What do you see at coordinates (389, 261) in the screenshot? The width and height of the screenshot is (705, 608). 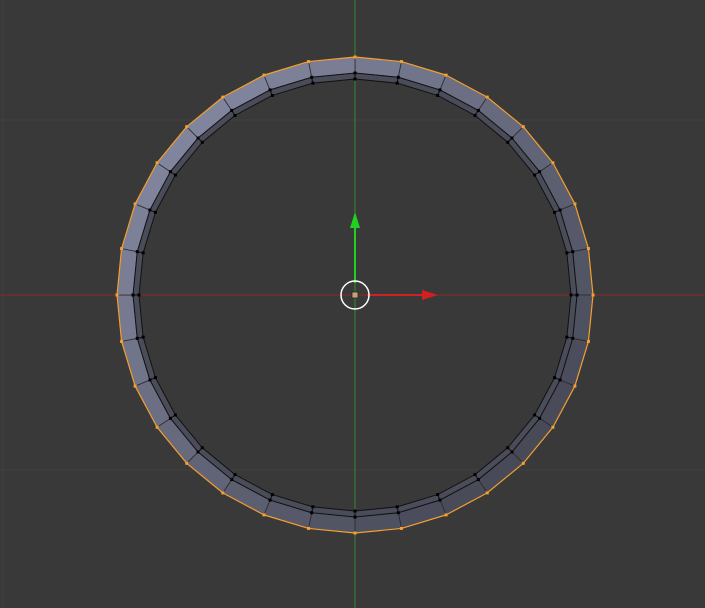 I see `transform-manipulator` at bounding box center [389, 261].